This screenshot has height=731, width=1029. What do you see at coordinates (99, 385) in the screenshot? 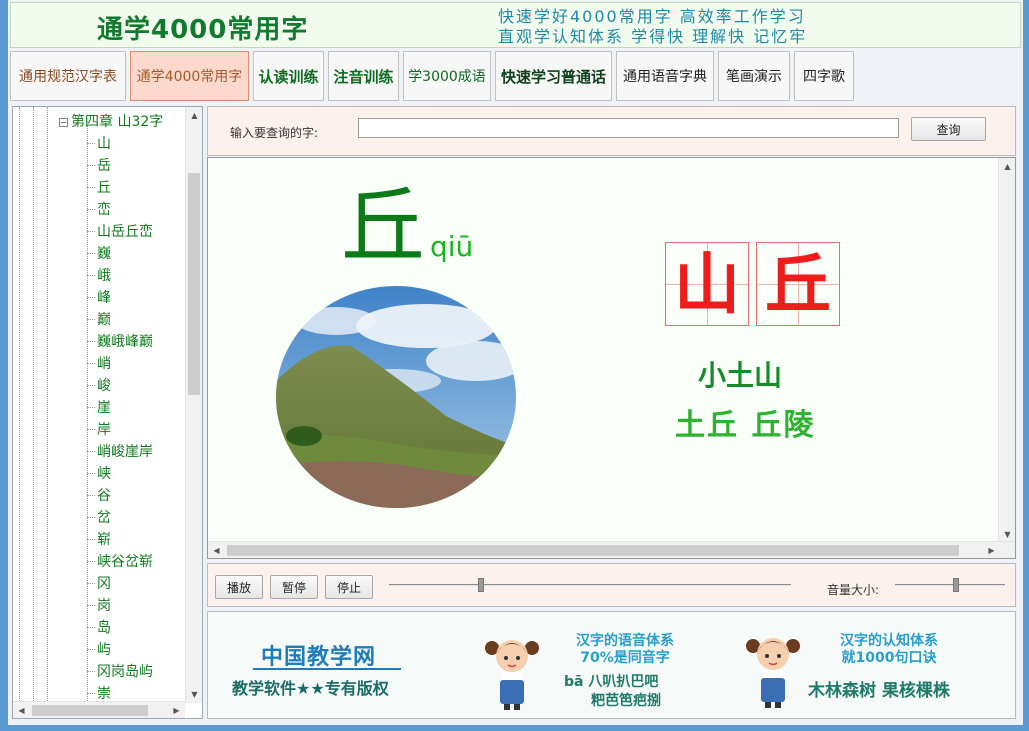
I see `tree-item: 峻` at bounding box center [99, 385].